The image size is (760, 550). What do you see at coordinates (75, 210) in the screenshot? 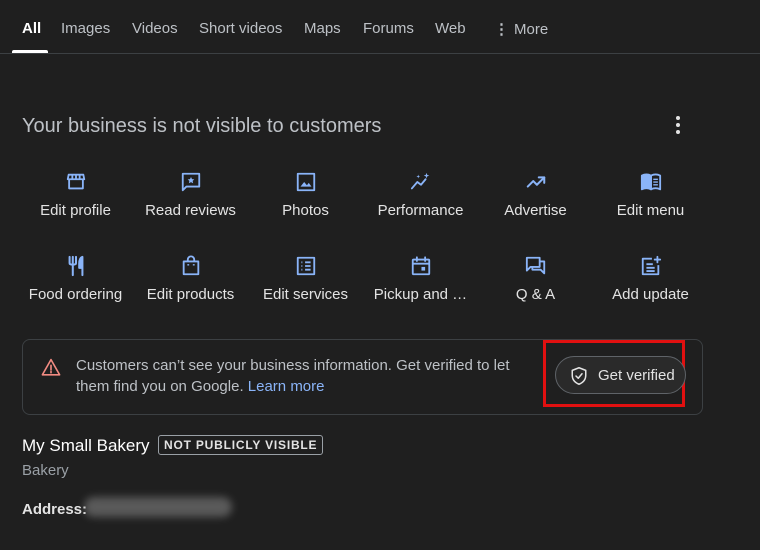
I see `action-label: Edit profile` at bounding box center [75, 210].